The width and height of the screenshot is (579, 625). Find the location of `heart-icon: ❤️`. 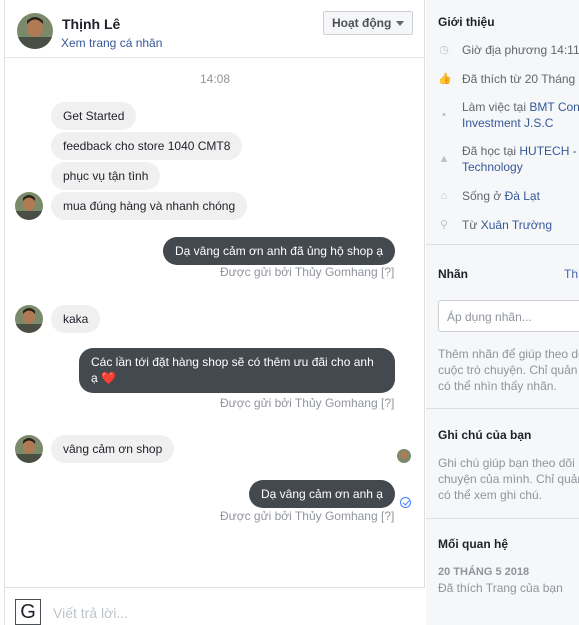

heart-icon: ❤️ is located at coordinates (108, 378).